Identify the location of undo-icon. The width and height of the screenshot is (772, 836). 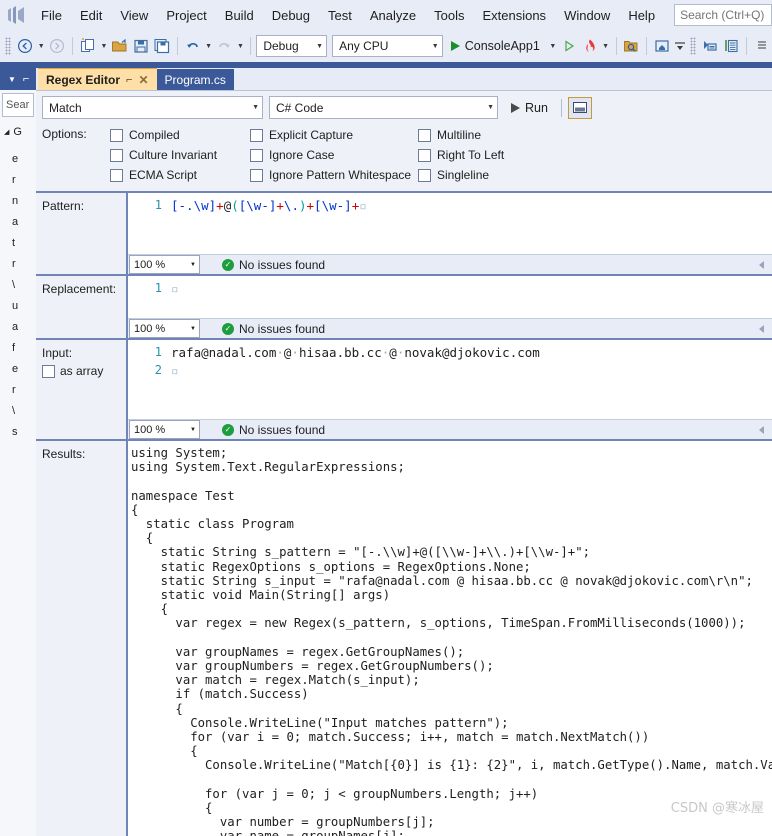
(193, 46).